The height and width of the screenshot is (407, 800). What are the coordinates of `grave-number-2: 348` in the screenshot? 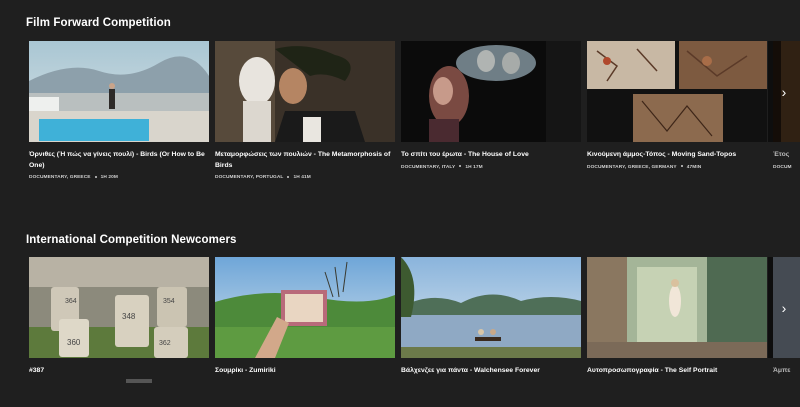 It's located at (129, 316).